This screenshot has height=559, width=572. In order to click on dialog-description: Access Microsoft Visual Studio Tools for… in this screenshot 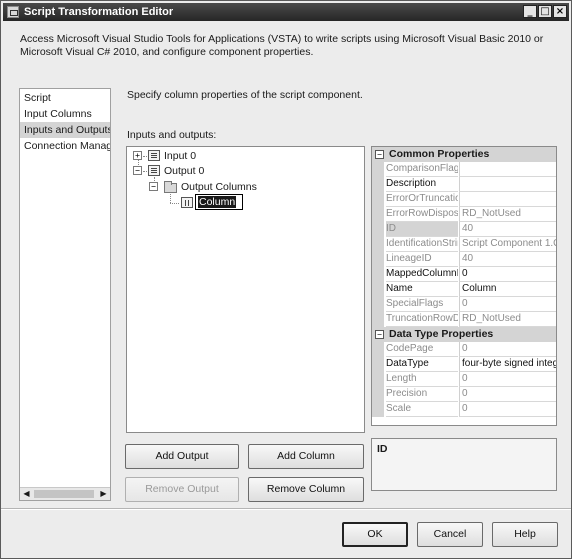, I will do `click(282, 45)`.